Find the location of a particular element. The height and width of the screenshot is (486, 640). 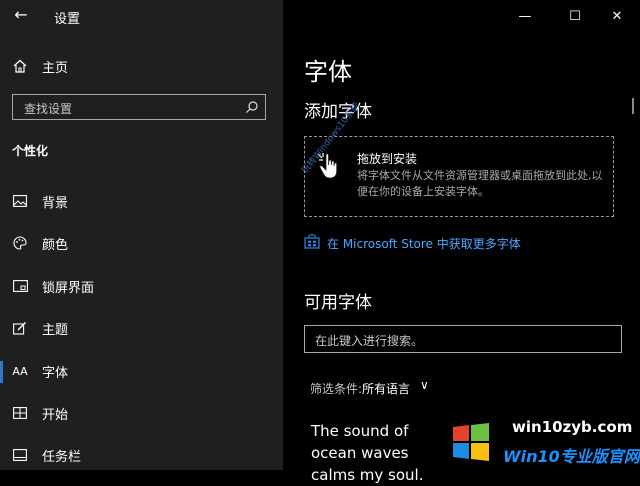

section-heading: 个性化 is located at coordinates (30, 151).